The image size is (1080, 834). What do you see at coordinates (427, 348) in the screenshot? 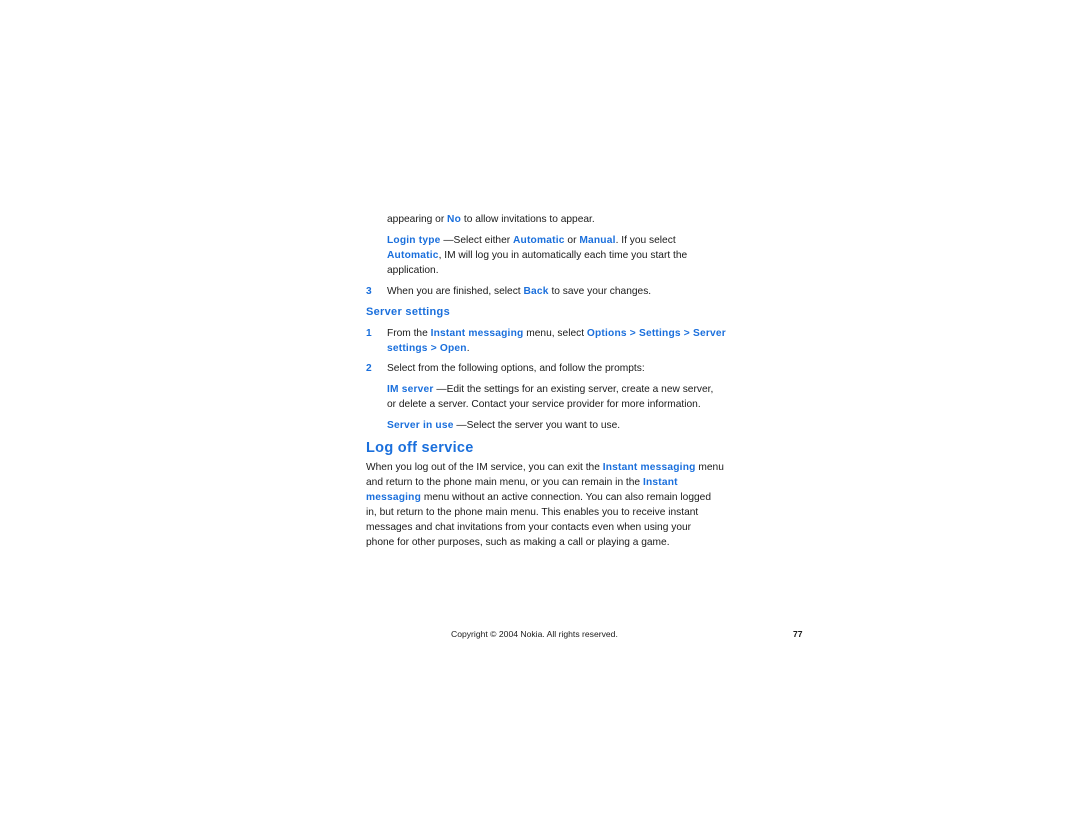
I see `menu-path: settings > Open` at bounding box center [427, 348].